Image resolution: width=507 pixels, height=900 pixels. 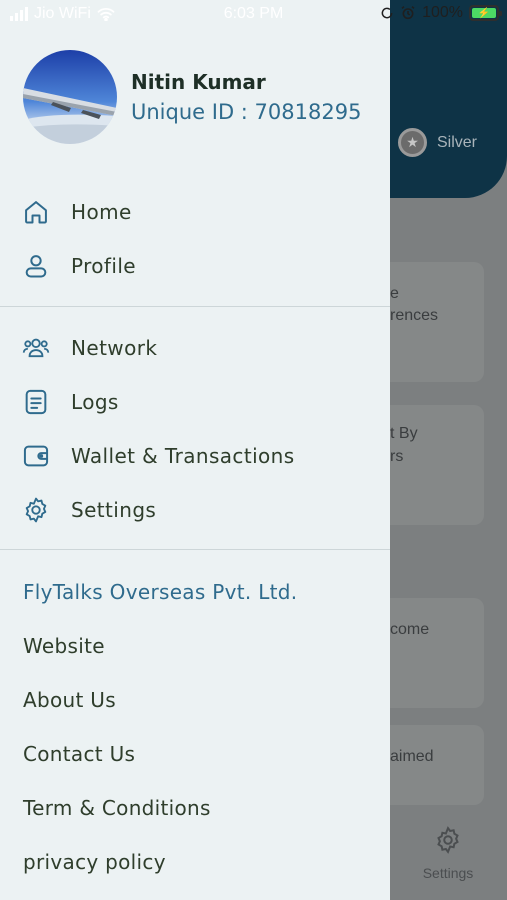 I want to click on menu-item-settings: Settings, so click(x=195, y=510).